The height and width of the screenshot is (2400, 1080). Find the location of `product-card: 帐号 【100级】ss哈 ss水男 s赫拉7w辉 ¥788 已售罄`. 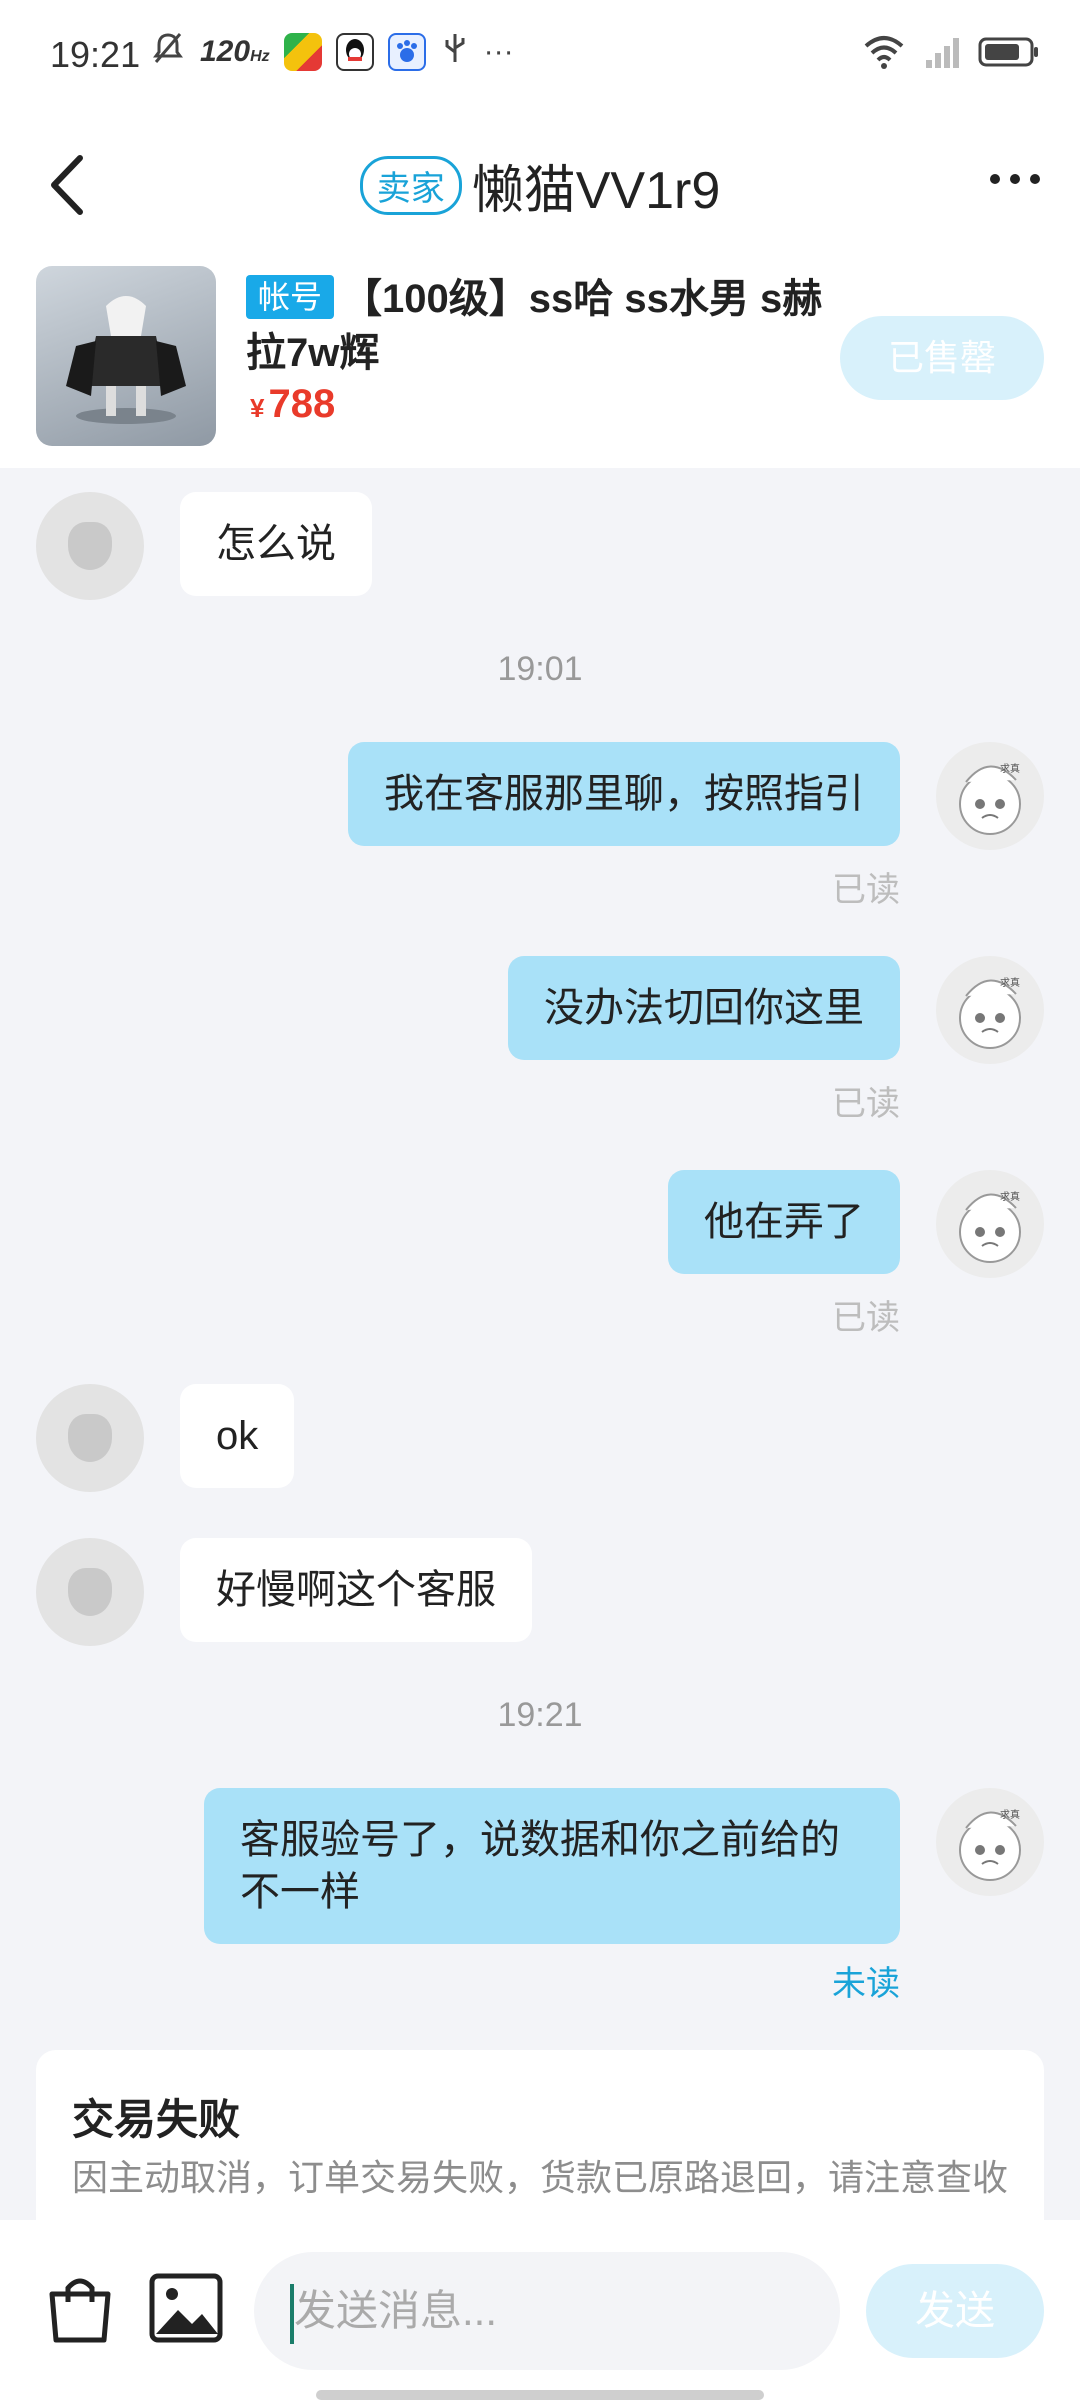

product-card: 帐号 【100级】ss哈 ss水男 s赫拉7w辉 ¥788 已售罄 is located at coordinates (540, 364).